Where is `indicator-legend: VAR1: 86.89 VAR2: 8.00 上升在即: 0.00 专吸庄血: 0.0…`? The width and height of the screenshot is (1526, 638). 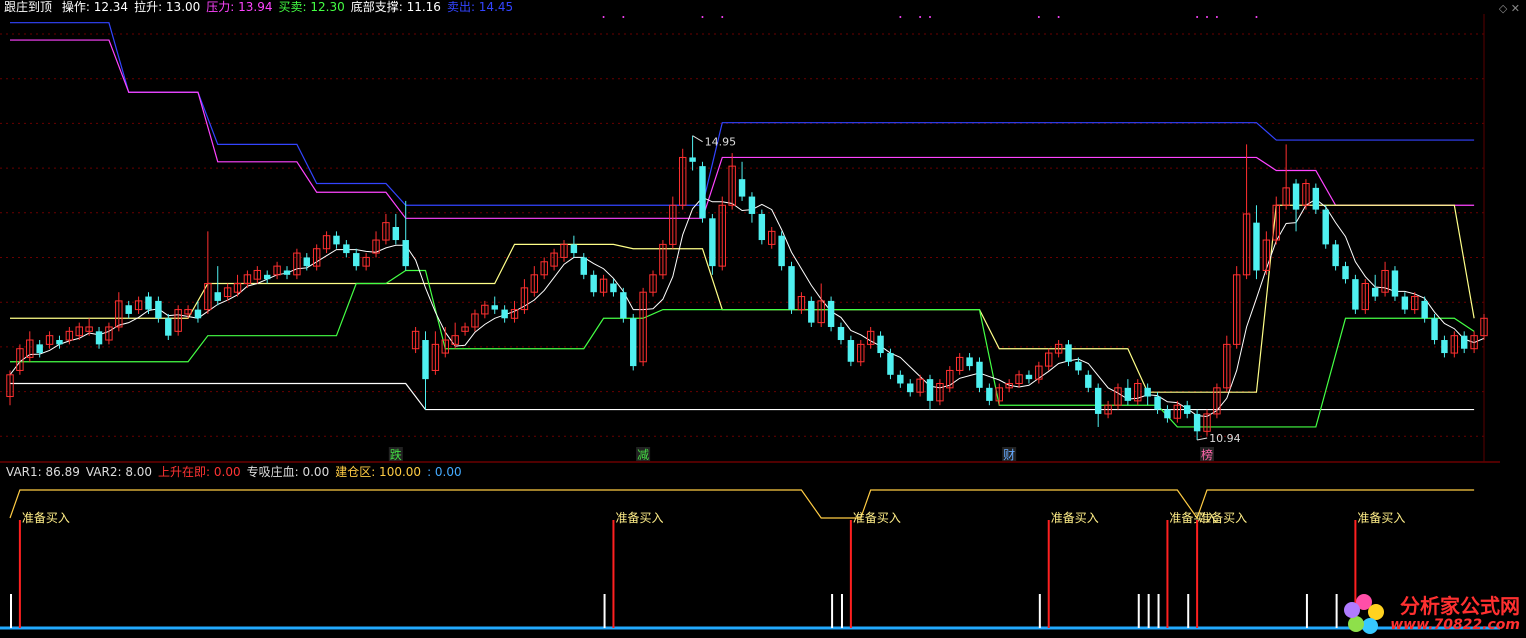 indicator-legend: VAR1: 86.89 VAR2: 8.00 上升在即: 0.00 专吸庄血: 0.0… is located at coordinates (237, 472).